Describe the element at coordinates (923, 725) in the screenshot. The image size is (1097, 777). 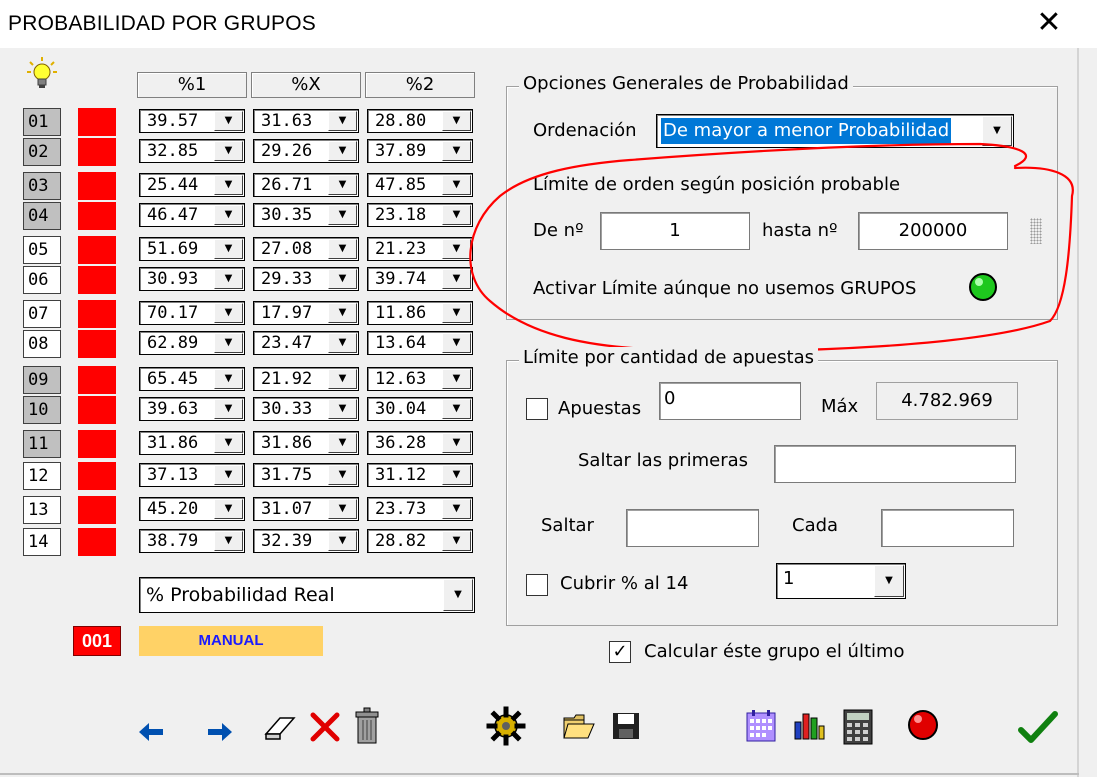
I see `record-icon` at that location.